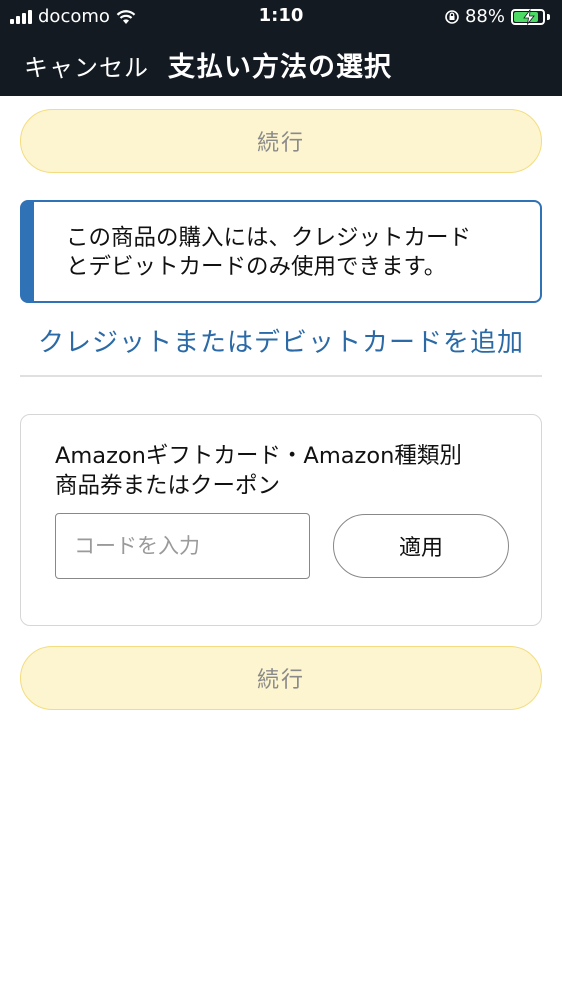  What do you see at coordinates (86, 65) in the screenshot?
I see `cancel-button: キャンセル` at bounding box center [86, 65].